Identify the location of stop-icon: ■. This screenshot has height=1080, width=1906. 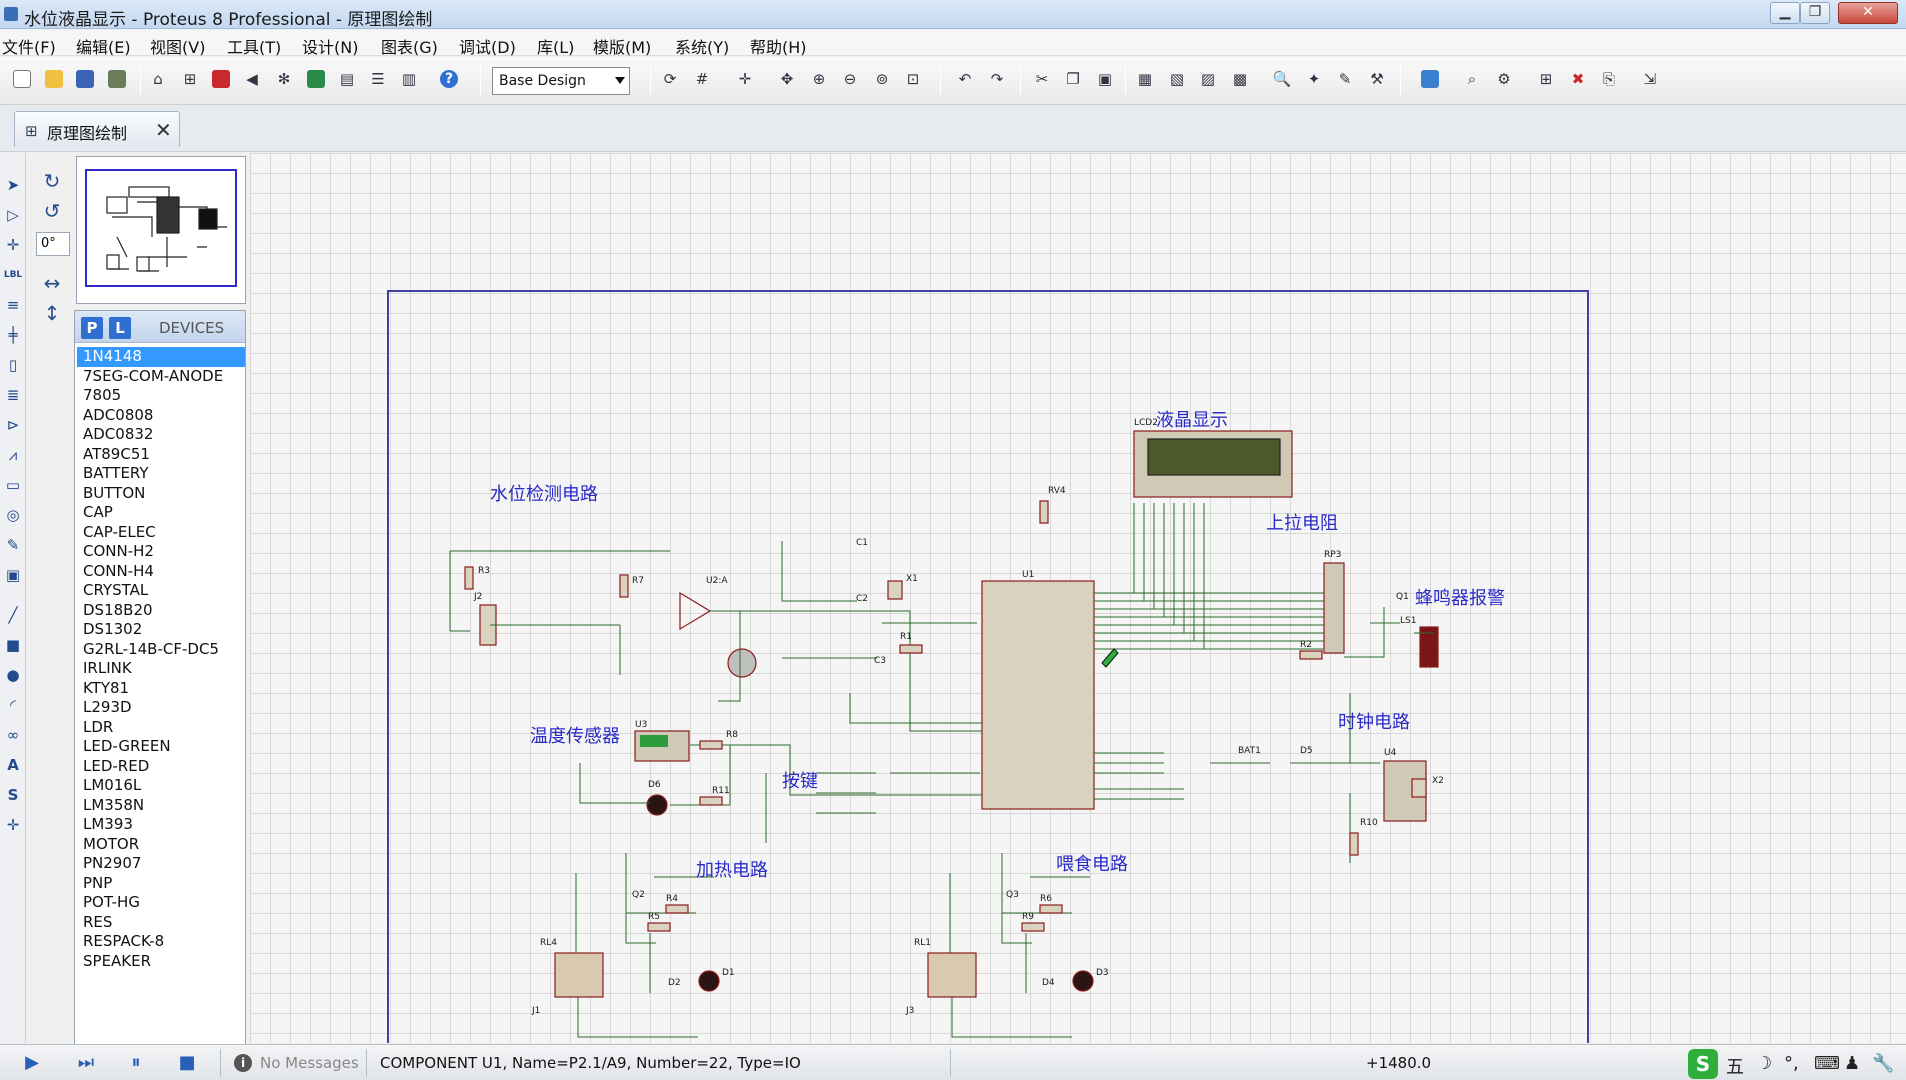
(187, 1063).